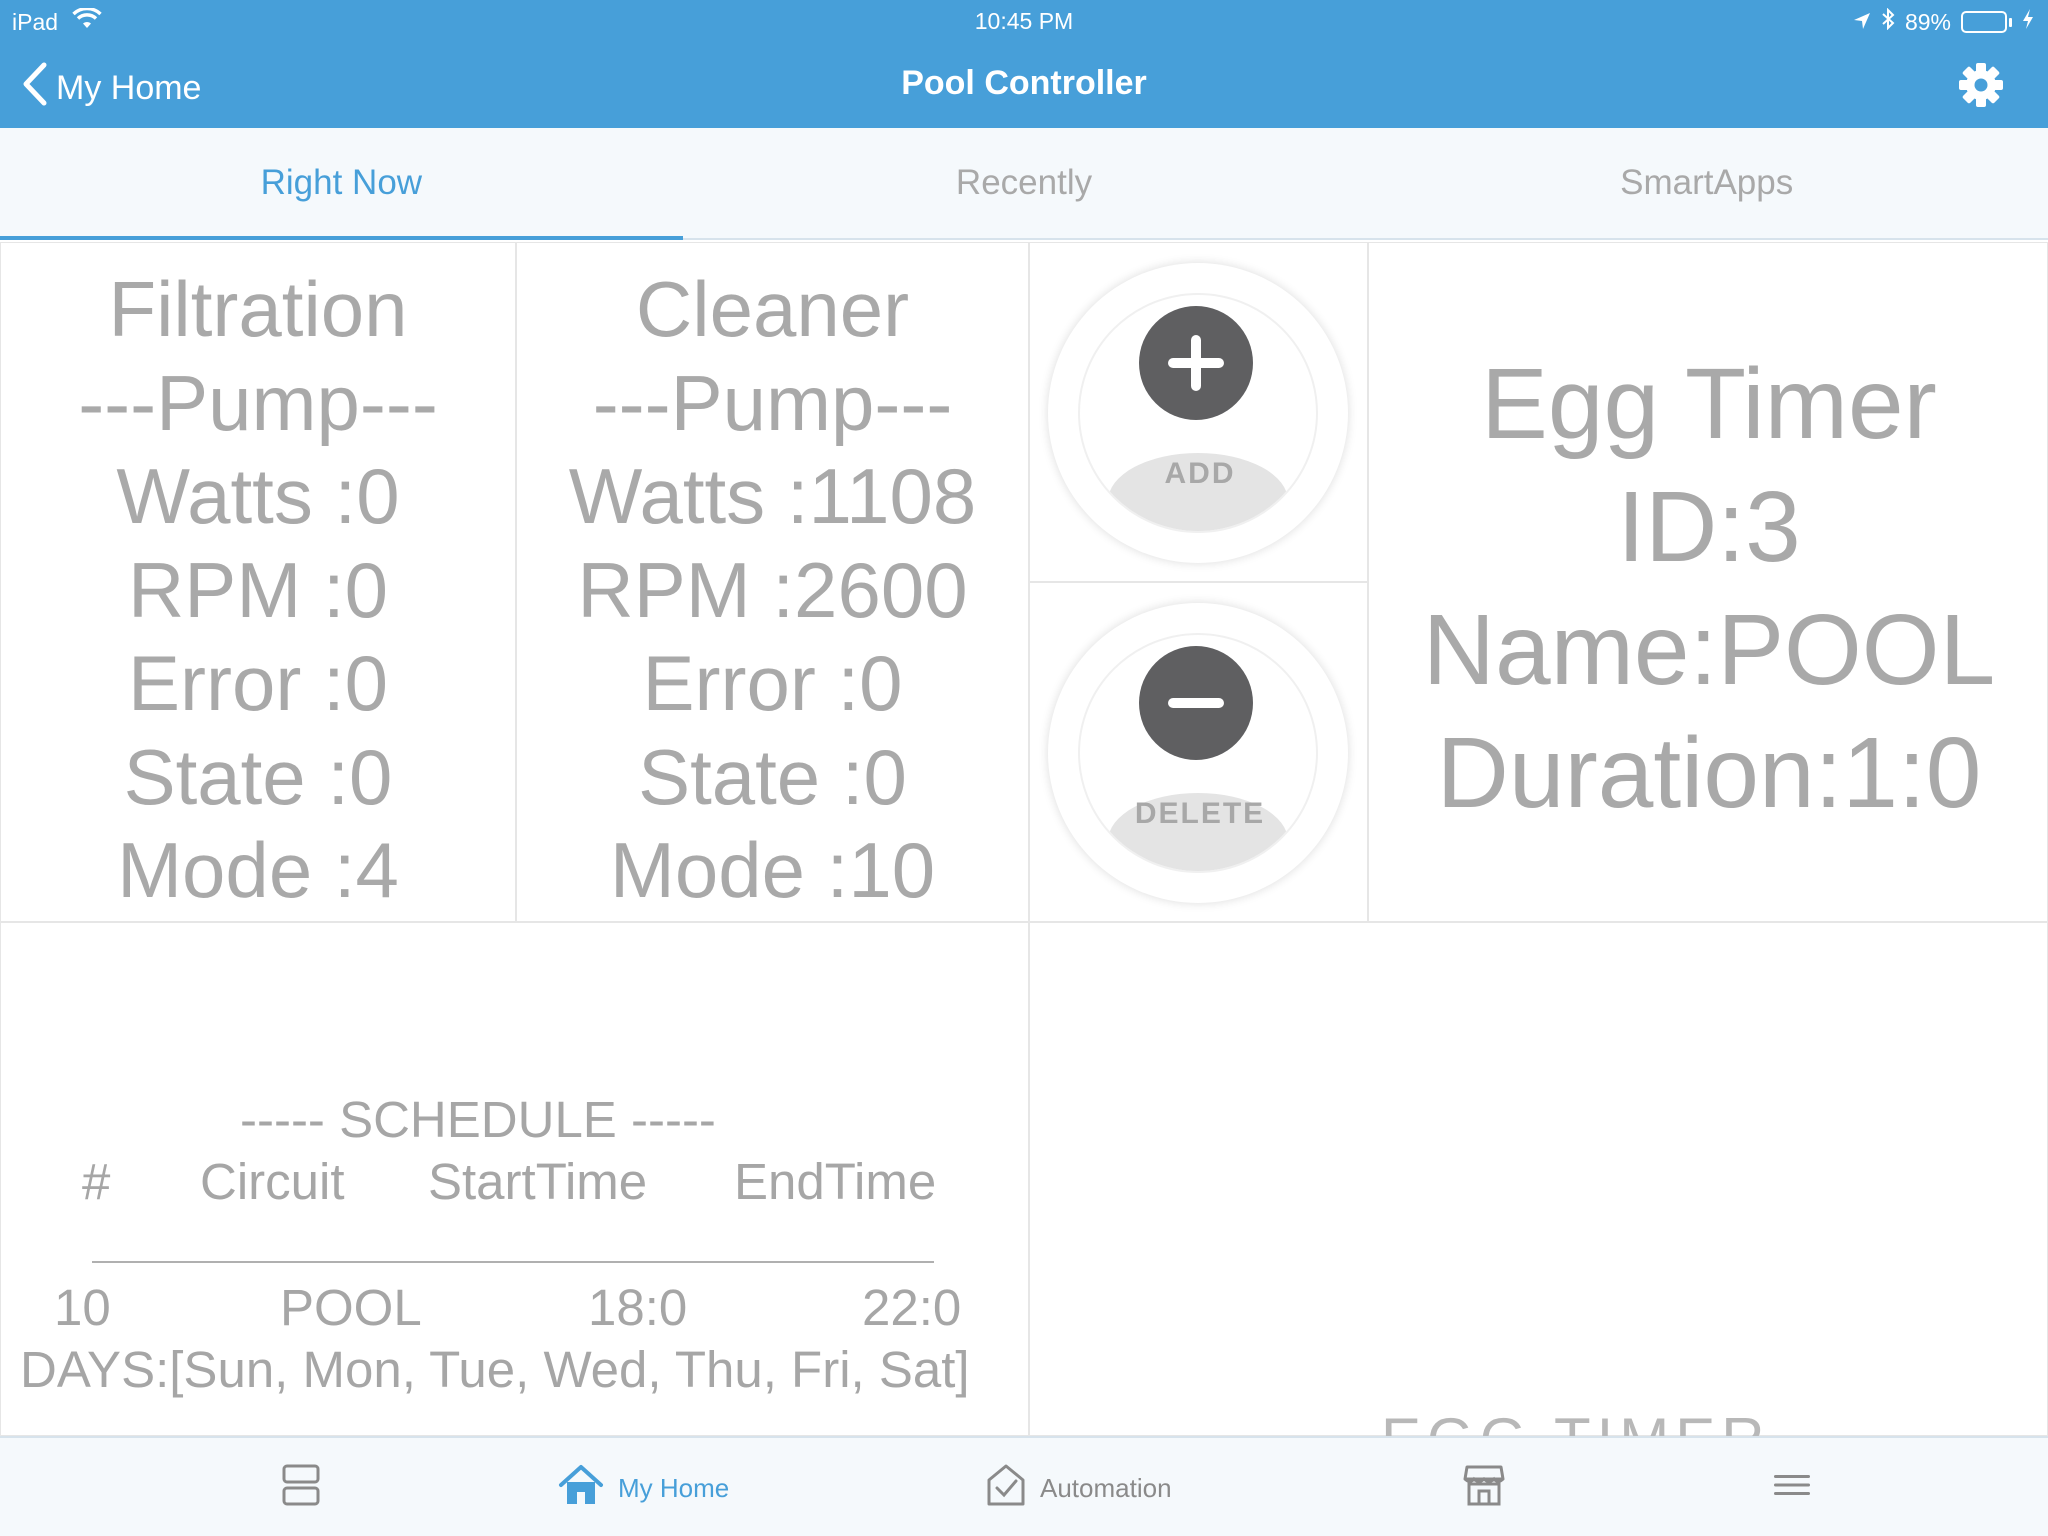  Describe the element at coordinates (1196, 363) in the screenshot. I see `plus-icon` at that location.